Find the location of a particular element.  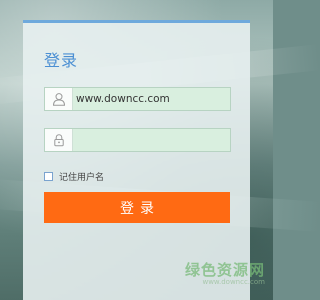

username-input is located at coordinates (151, 99).